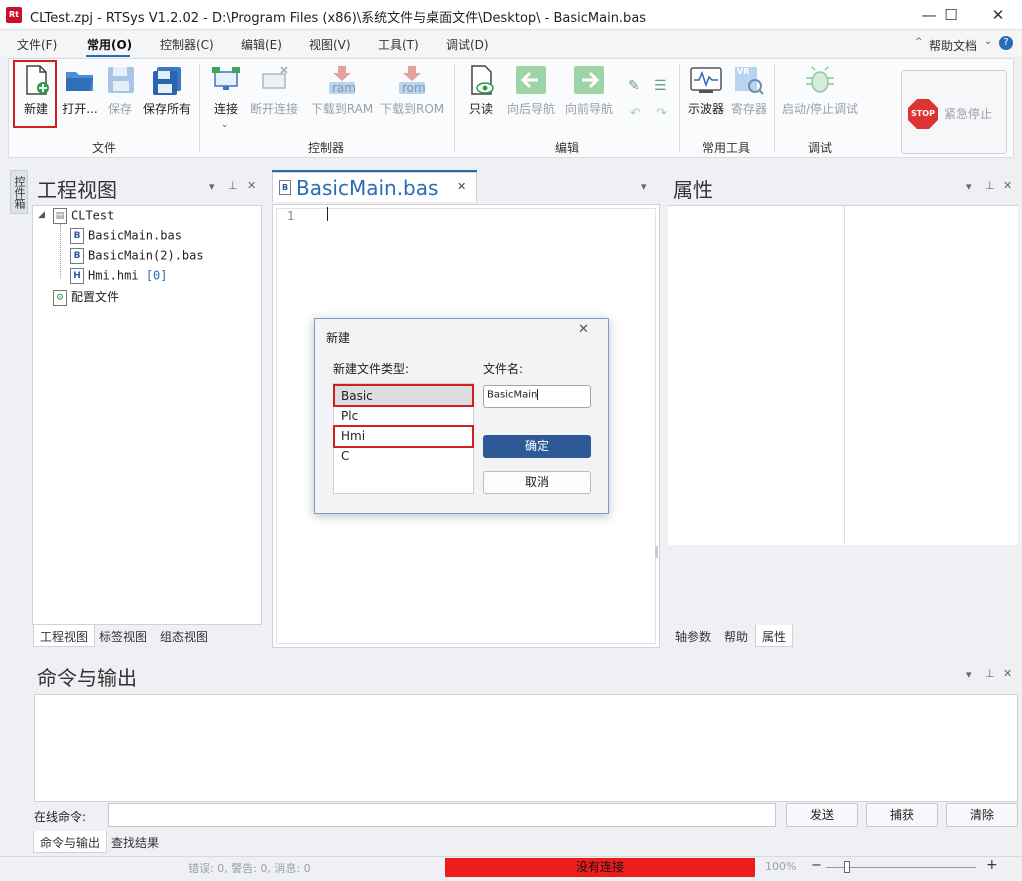  Describe the element at coordinates (923, 114) in the screenshot. I see `stop-icon: STOP` at that location.